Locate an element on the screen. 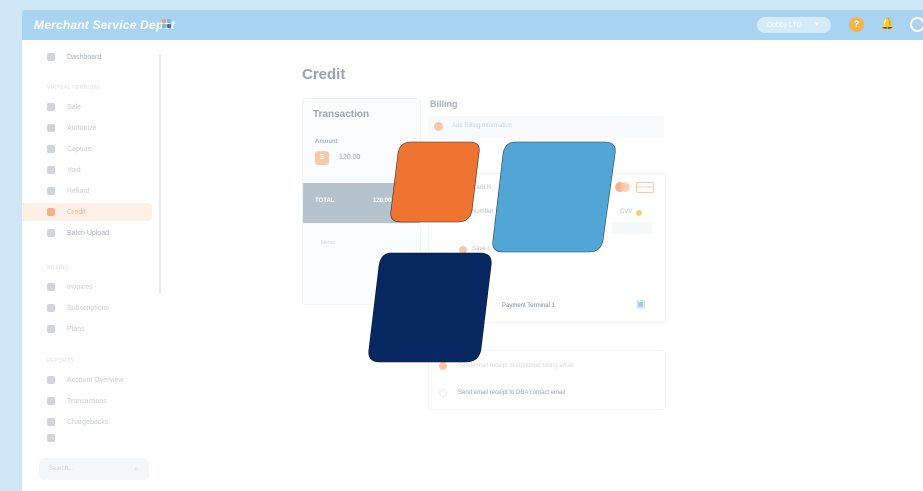 Image resolution: width=923 pixels, height=491 pixels. info-icon is located at coordinates (639, 213).